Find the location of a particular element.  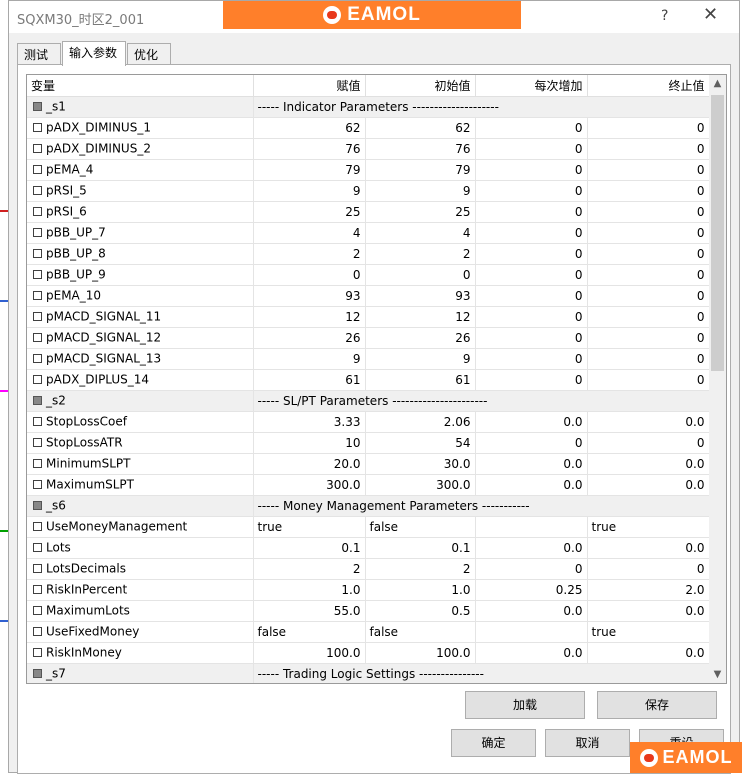

parameter-row: pRSI_6 25 25 0 0 is located at coordinates (368, 212).